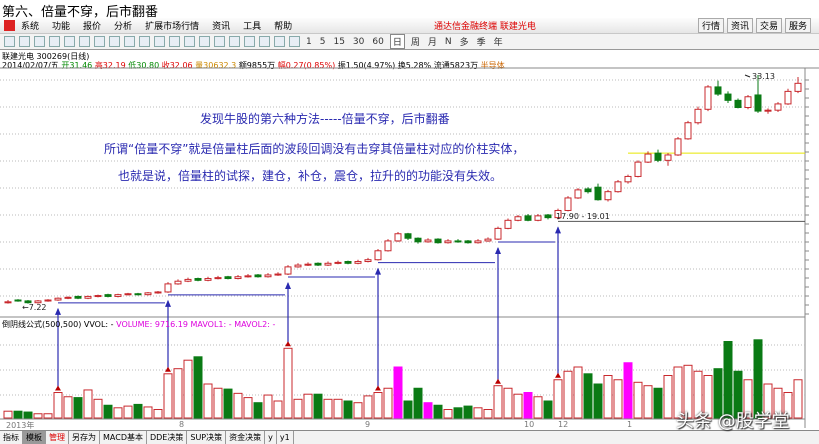 This screenshot has height=444, width=819. What do you see at coordinates (123, 437) in the screenshot?
I see `tab-macd: MACD基本` at bounding box center [123, 437].